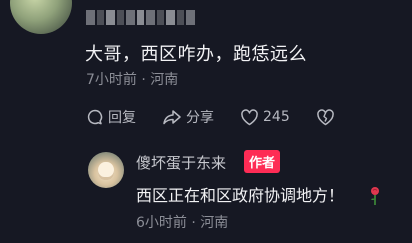 The image size is (412, 243). I want to click on heart-icon, so click(249, 117).